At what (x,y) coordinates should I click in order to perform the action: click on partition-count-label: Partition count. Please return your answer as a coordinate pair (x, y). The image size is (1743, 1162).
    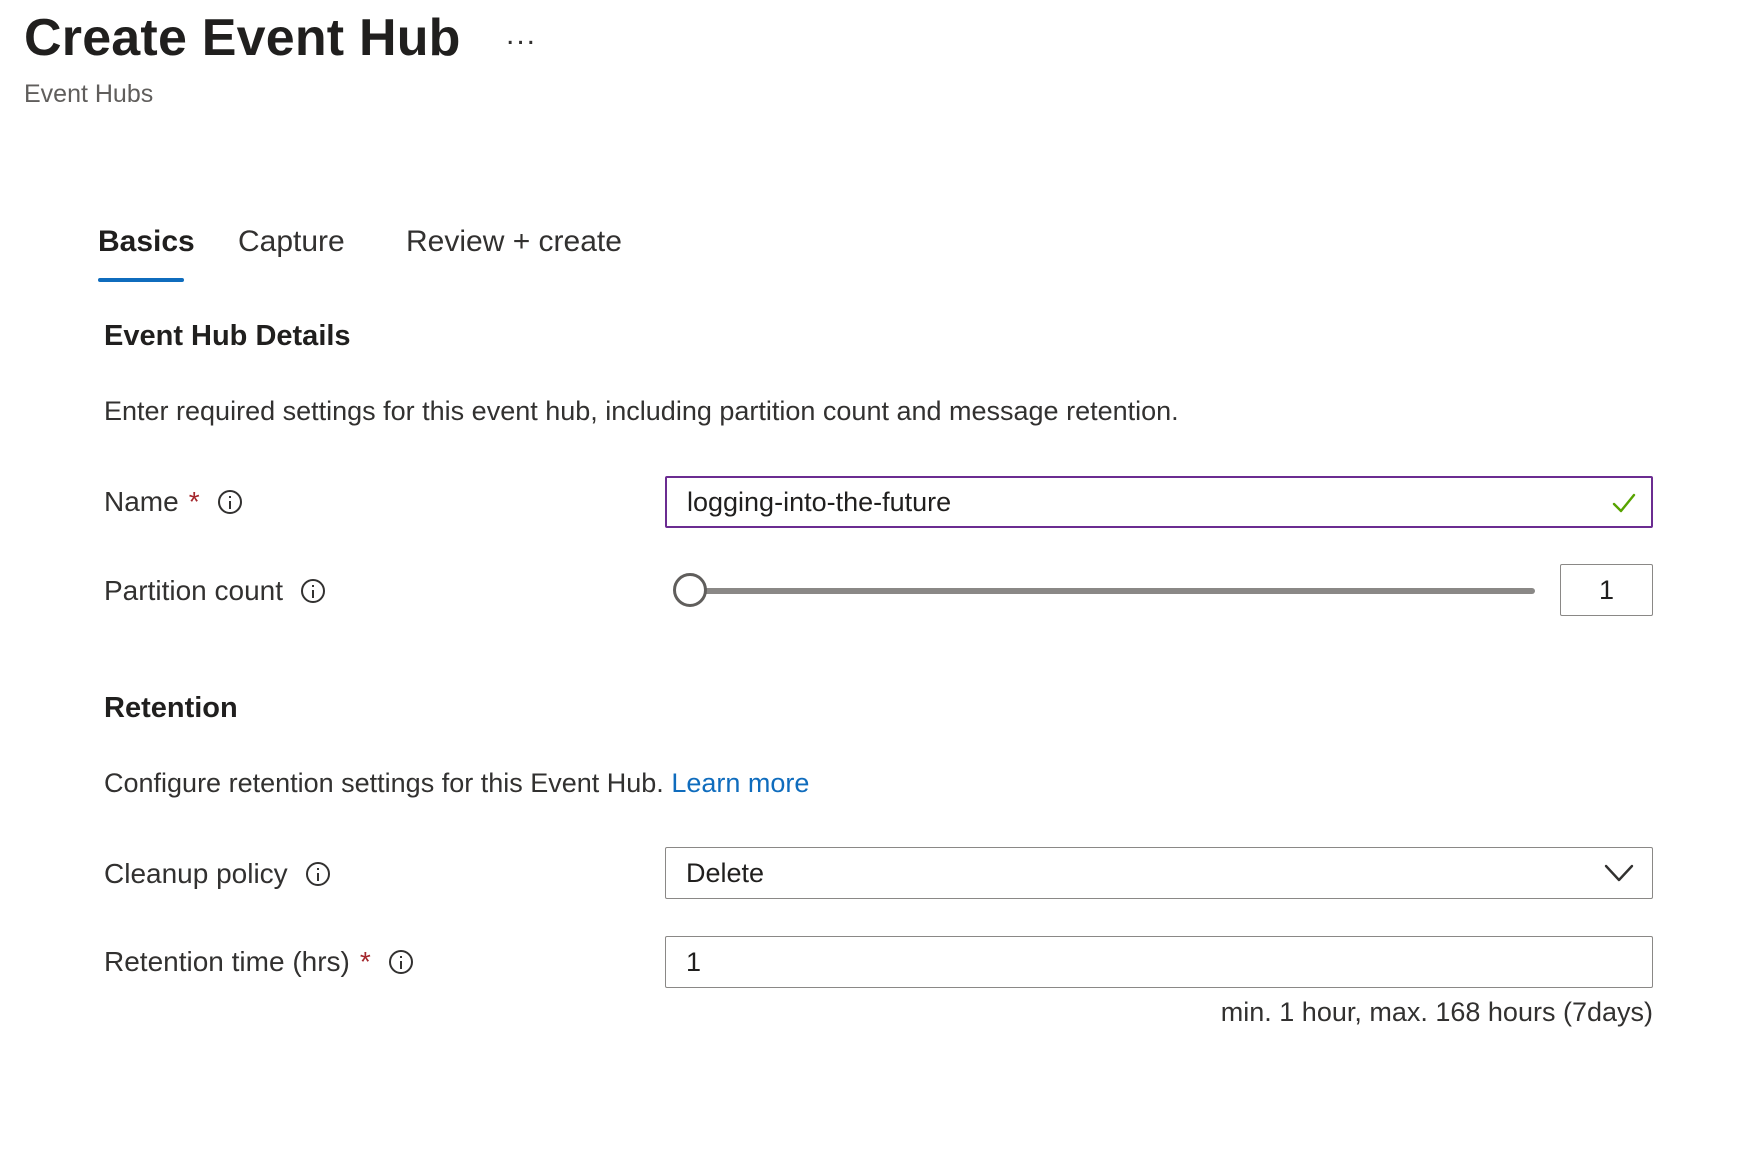
    Looking at the image, I should click on (214, 591).